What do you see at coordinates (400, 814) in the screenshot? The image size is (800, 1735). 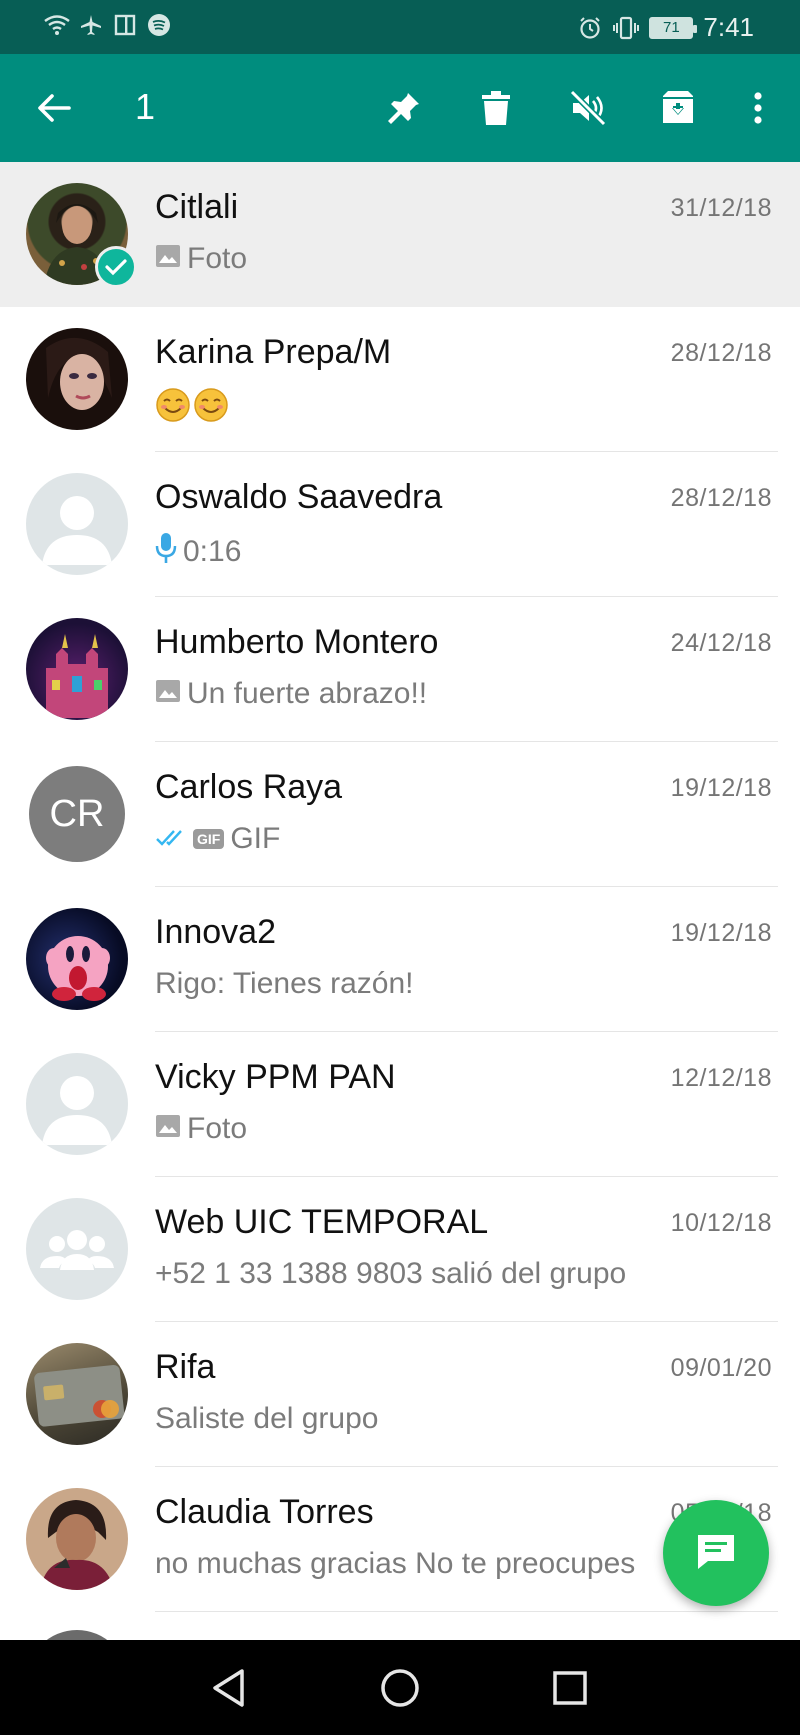 I see `chat-row-carlos: CR Carlos Raya 19/12/18 GIF GIF` at bounding box center [400, 814].